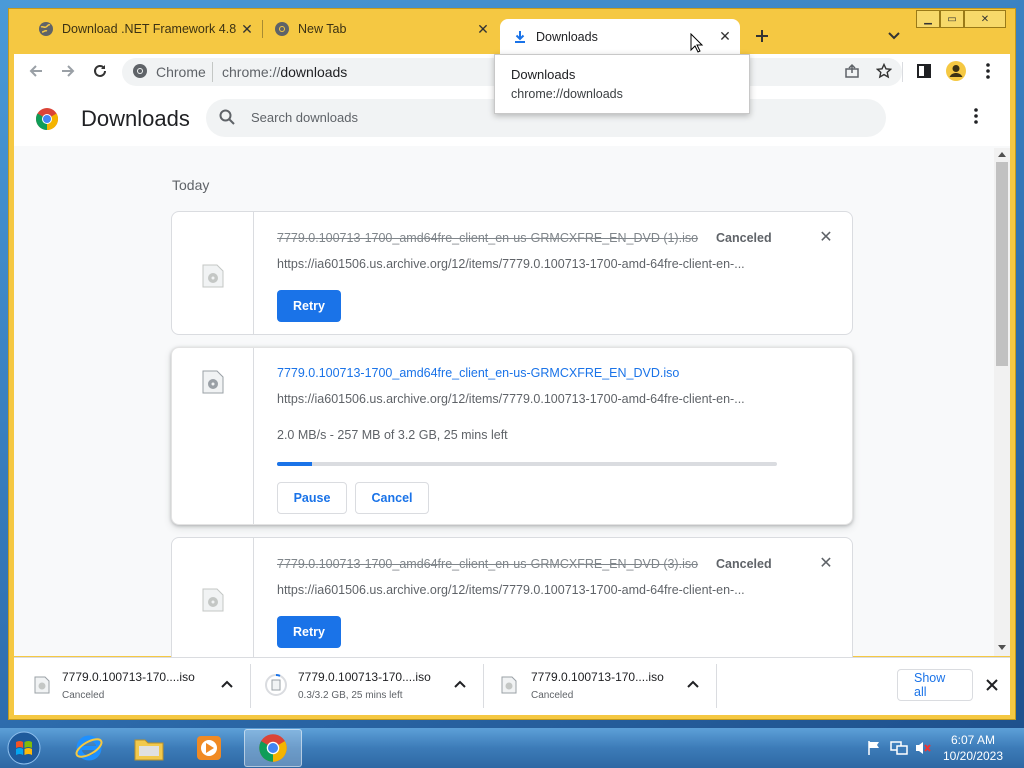 This screenshot has width=1024, height=768. What do you see at coordinates (380, 29) in the screenshot?
I see `tab-new-tab: New Tab ✕` at bounding box center [380, 29].